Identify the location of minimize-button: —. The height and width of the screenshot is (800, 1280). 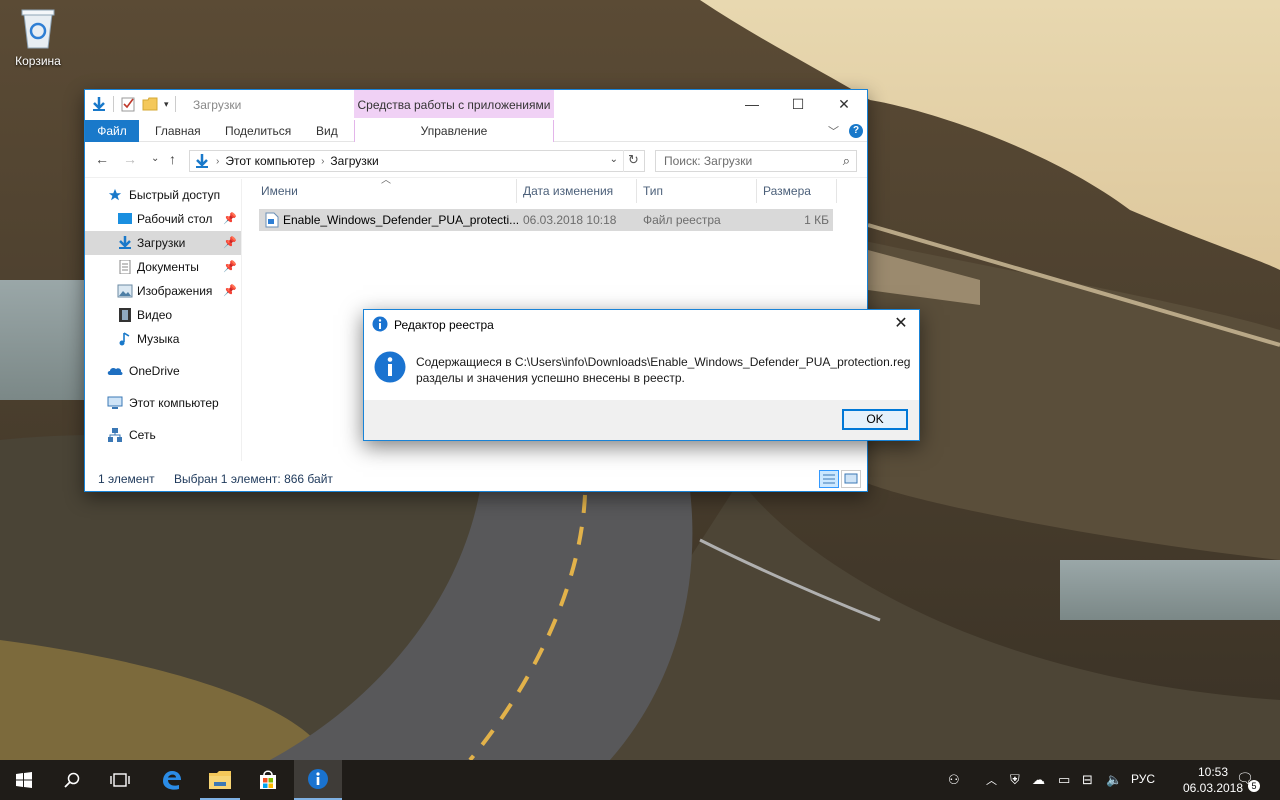
(752, 104).